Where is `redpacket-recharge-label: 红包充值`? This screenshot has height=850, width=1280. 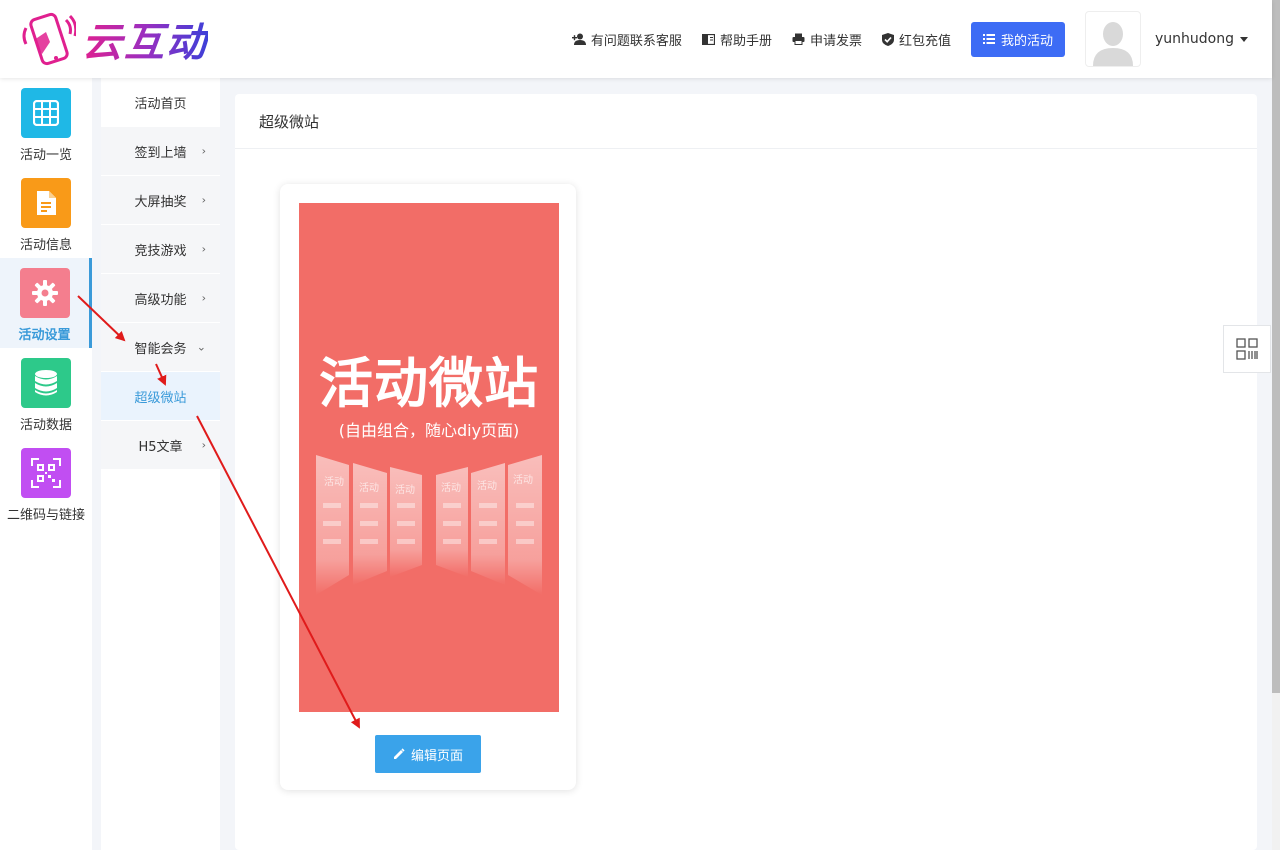 redpacket-recharge-label: 红包充值 is located at coordinates (924, 41).